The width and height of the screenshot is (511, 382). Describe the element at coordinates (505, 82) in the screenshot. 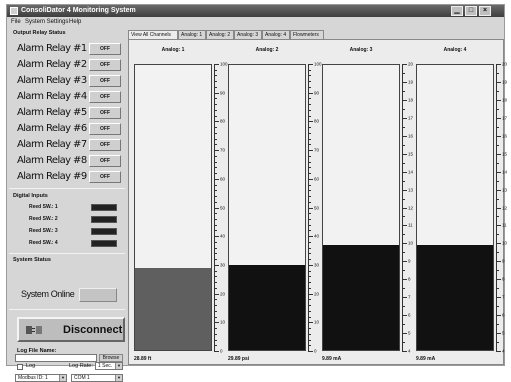

I see `tick-label: 19` at that location.